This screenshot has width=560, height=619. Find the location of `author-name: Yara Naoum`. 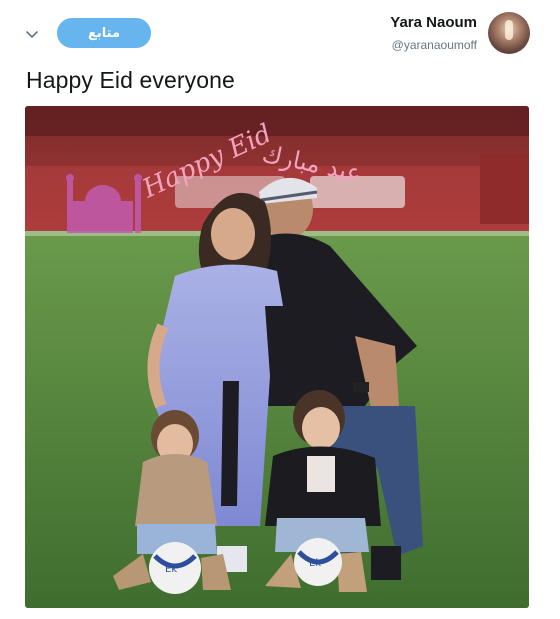

author-name: Yara Naoum is located at coordinates (433, 23).